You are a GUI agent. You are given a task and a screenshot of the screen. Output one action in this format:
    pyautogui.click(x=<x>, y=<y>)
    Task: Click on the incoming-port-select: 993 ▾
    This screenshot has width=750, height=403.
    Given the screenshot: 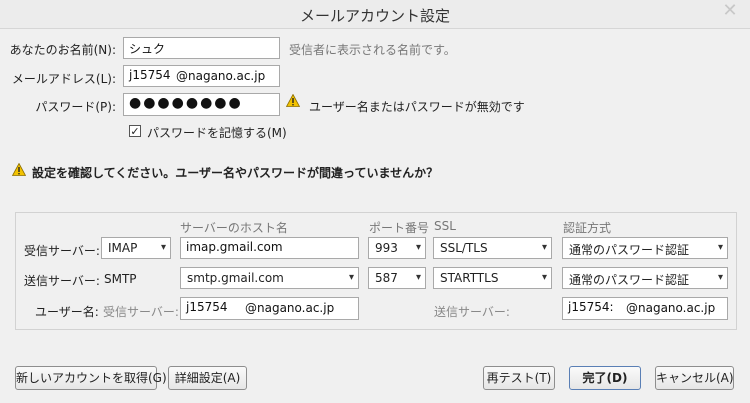 What is the action you would take?
    pyautogui.click(x=397, y=248)
    